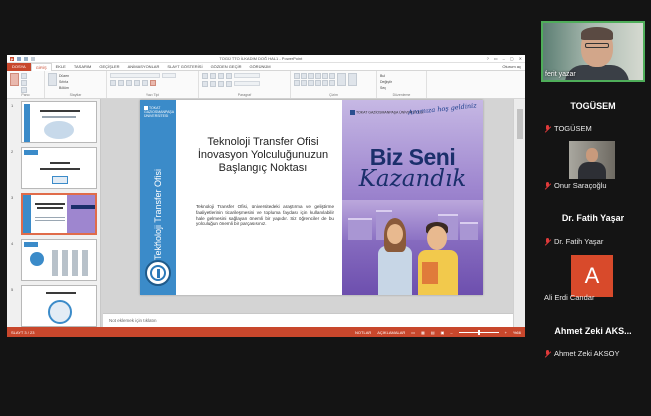 The width and height of the screenshot is (651, 416). What do you see at coordinates (423, 332) in the screenshot?
I see `slide-sorter-icon: ▦` at bounding box center [423, 332].